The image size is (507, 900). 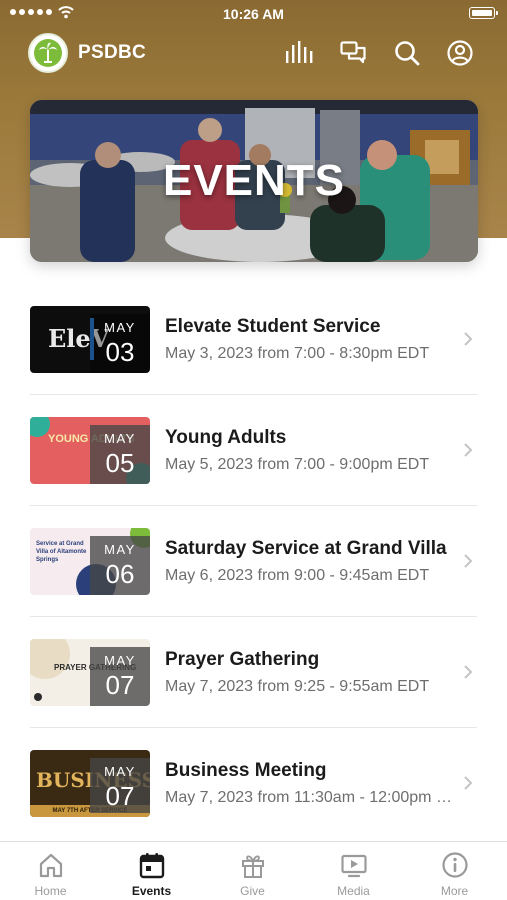 I want to click on tab-bar: Home Events Give Media More, so click(x=253, y=870).